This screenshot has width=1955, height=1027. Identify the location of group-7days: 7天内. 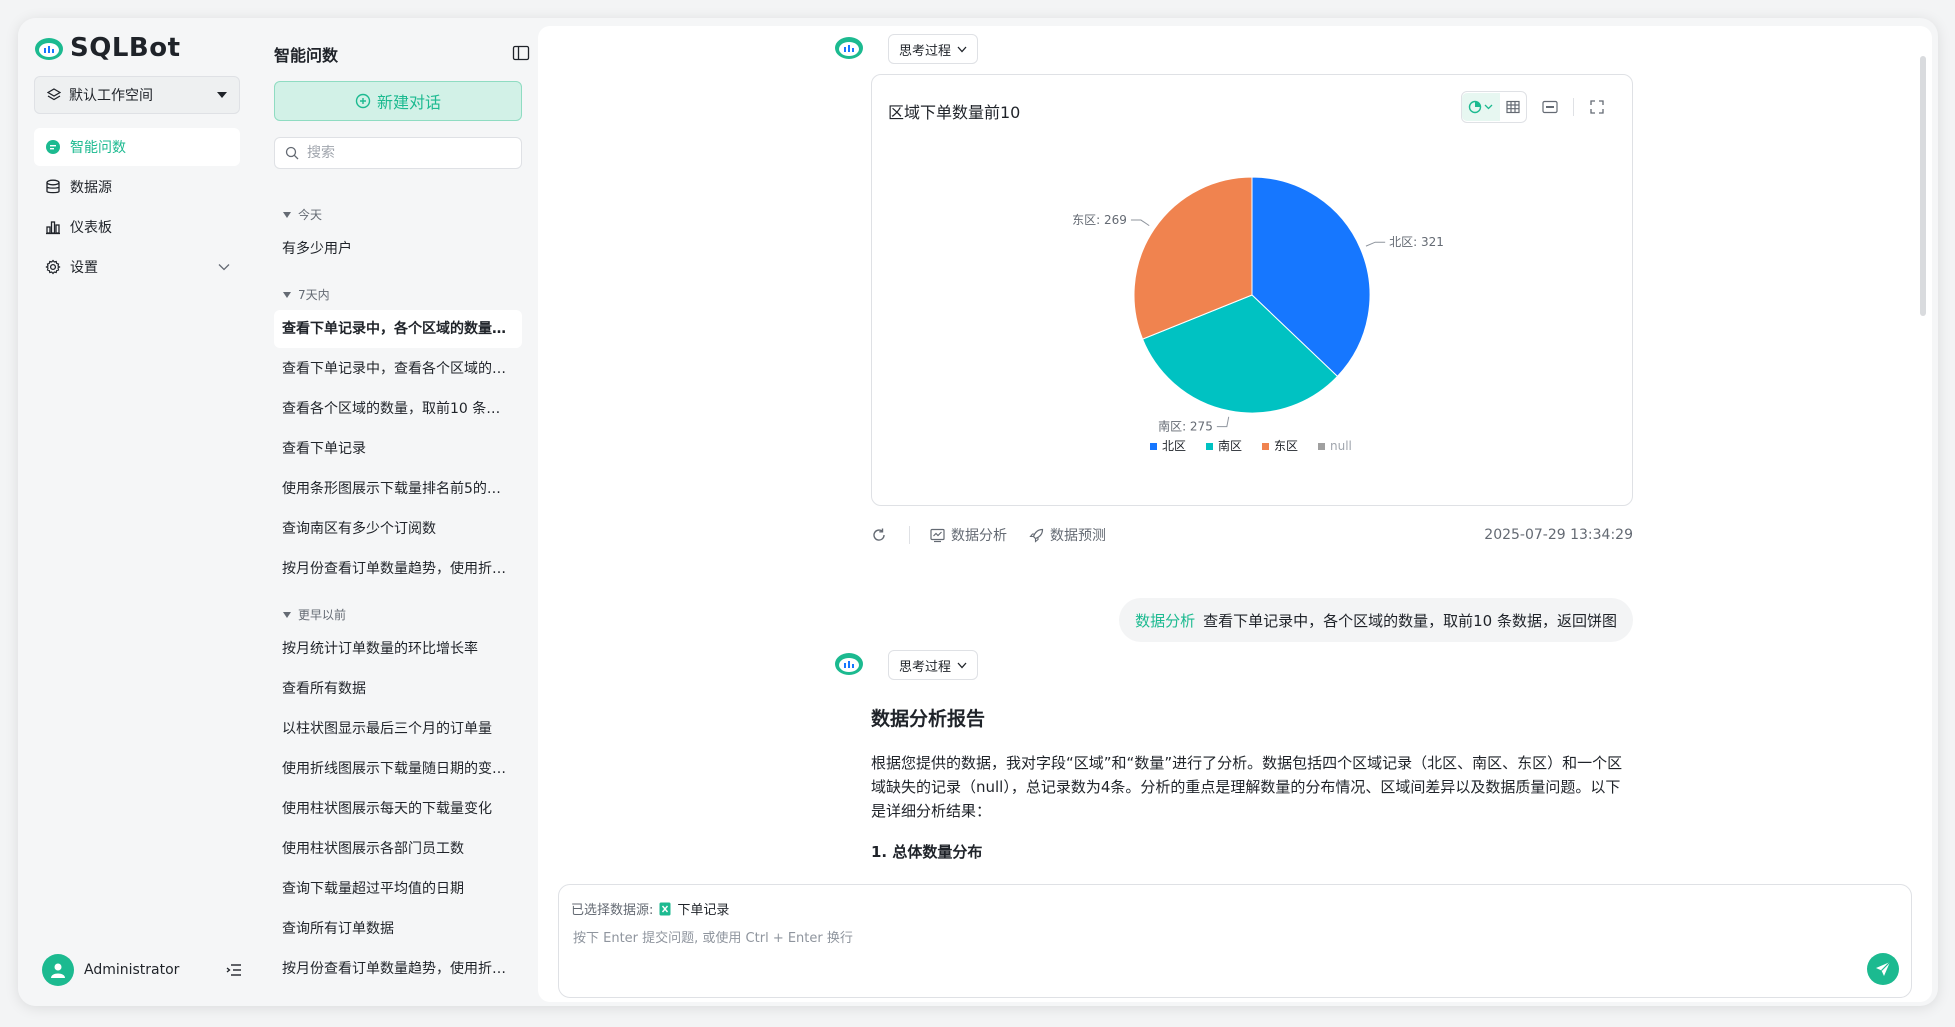
(306, 294).